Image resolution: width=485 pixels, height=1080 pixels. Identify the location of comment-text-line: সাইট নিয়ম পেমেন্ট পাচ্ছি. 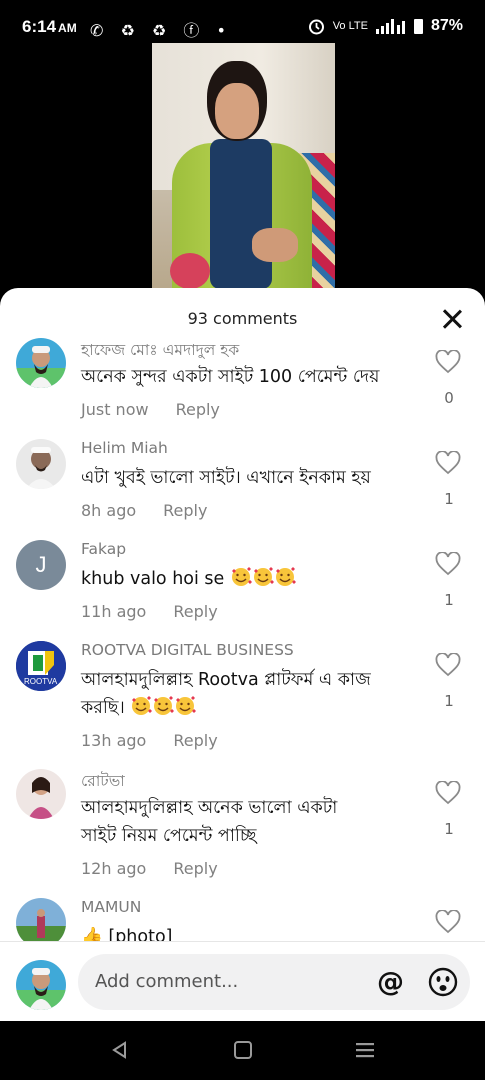
(169, 836).